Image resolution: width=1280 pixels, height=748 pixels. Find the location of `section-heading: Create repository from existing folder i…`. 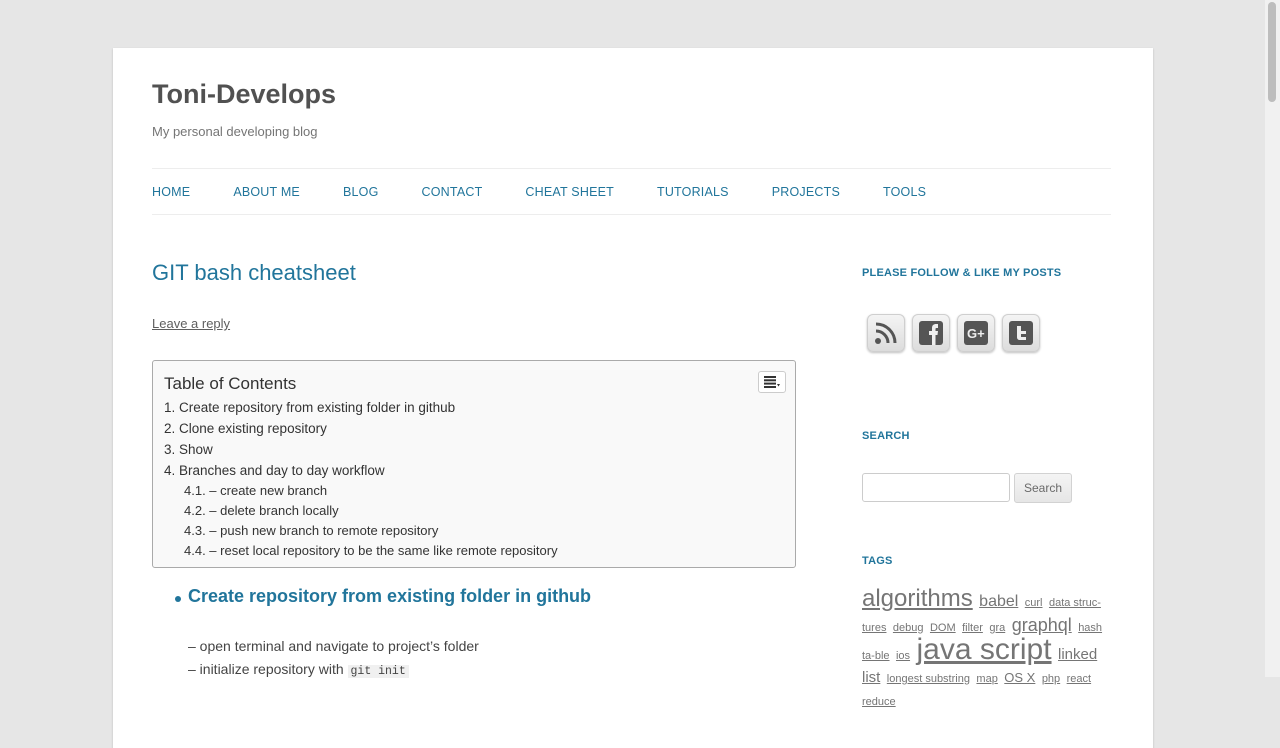

section-heading: Create repository from existing folder i… is located at coordinates (390, 596).